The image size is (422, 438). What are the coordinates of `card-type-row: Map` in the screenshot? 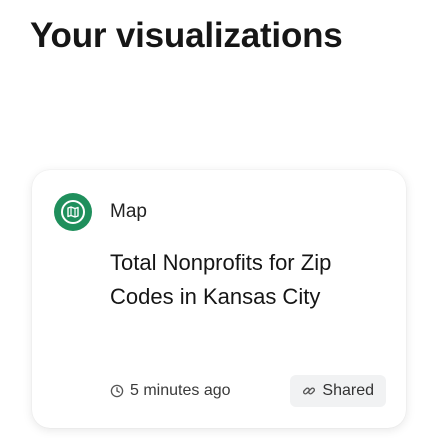 It's located at (100, 212).